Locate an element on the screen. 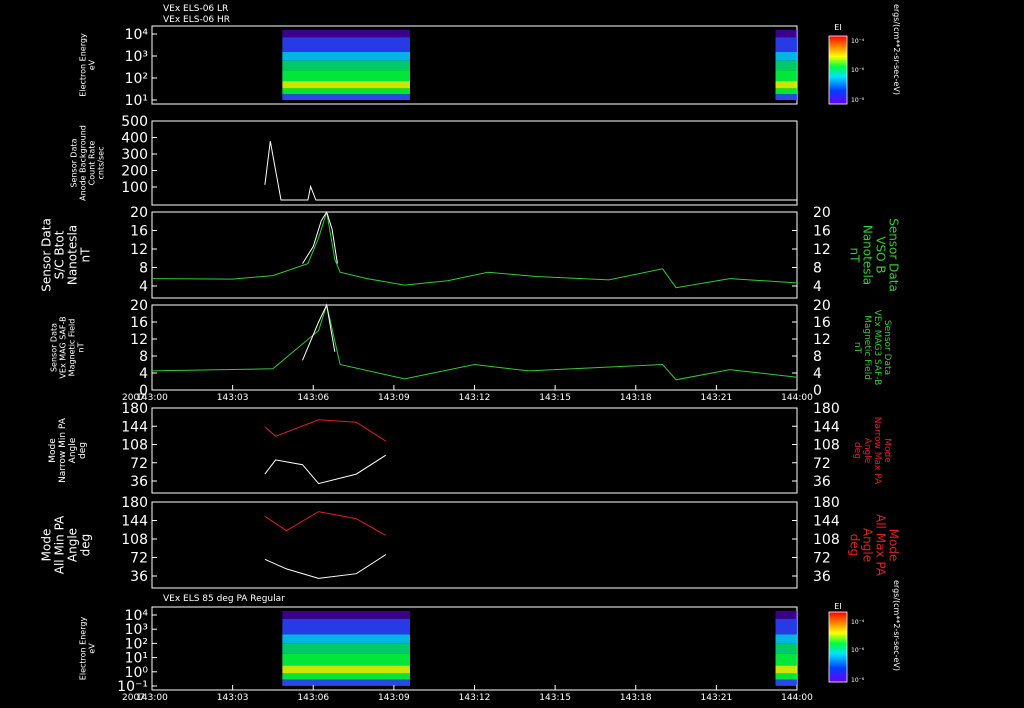  panel-frame-p5 is located at coordinates (474, 450).